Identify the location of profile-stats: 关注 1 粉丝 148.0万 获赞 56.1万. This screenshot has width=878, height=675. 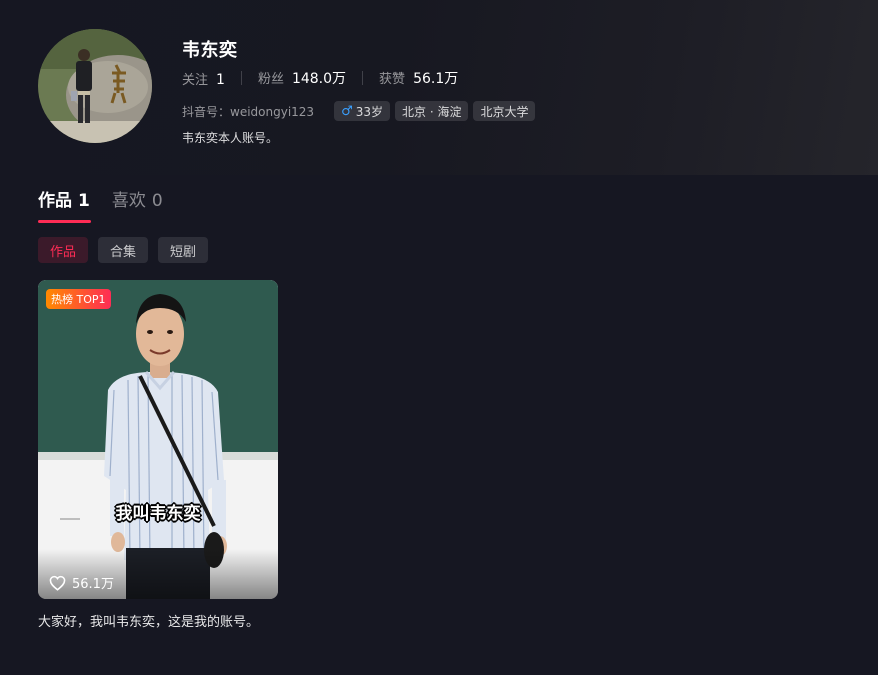
(320, 78).